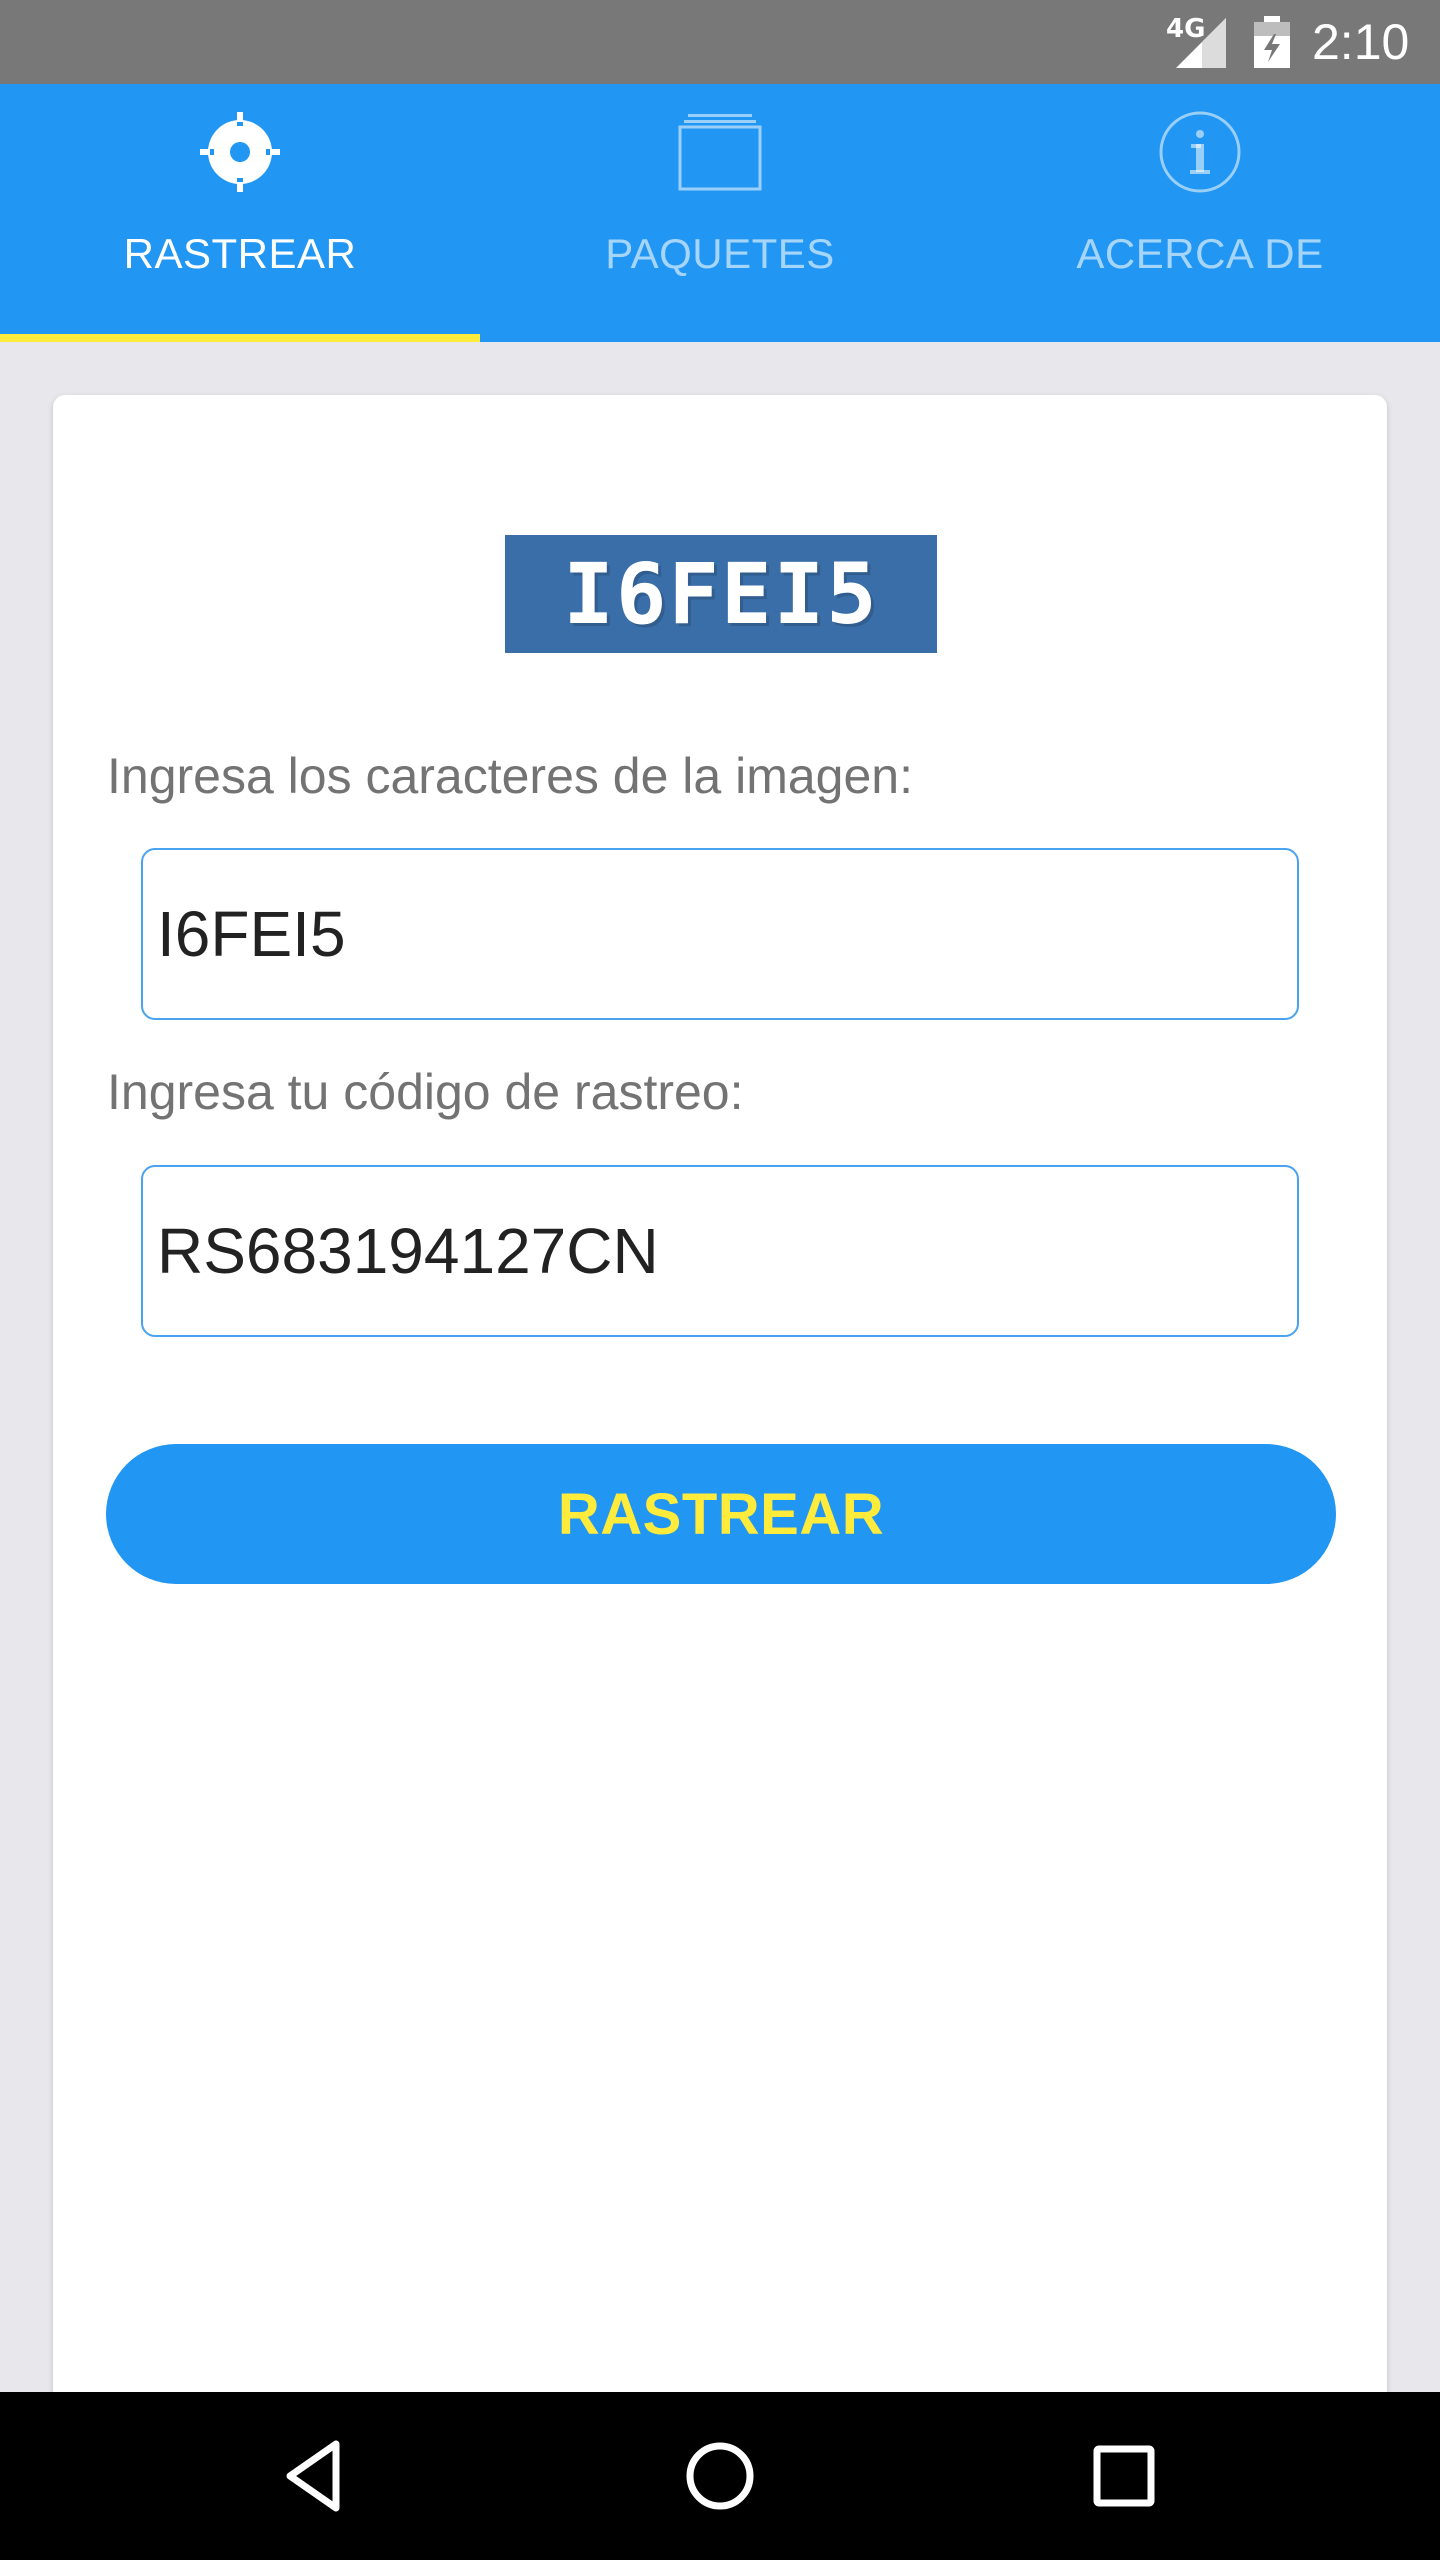 The width and height of the screenshot is (1440, 2560). What do you see at coordinates (720, 253) in the screenshot?
I see `tab-label: PAQUETES` at bounding box center [720, 253].